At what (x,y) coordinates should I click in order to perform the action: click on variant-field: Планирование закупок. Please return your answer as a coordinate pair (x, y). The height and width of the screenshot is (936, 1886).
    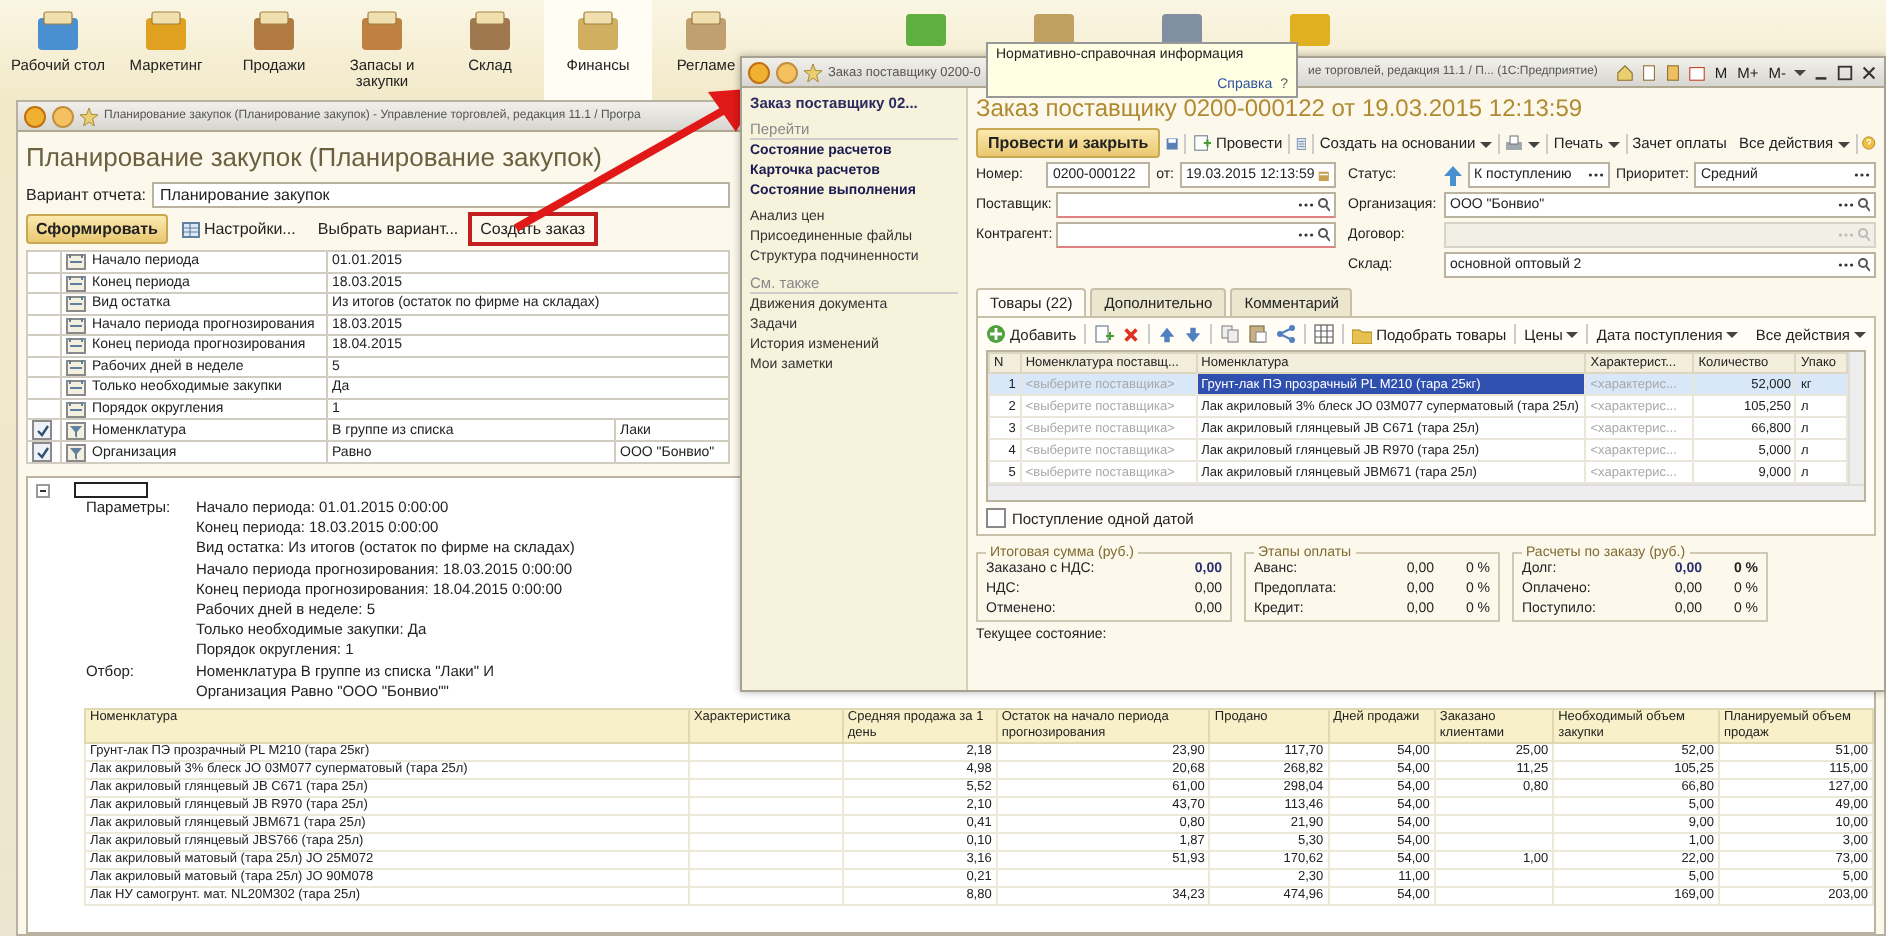
    Looking at the image, I should click on (441, 195).